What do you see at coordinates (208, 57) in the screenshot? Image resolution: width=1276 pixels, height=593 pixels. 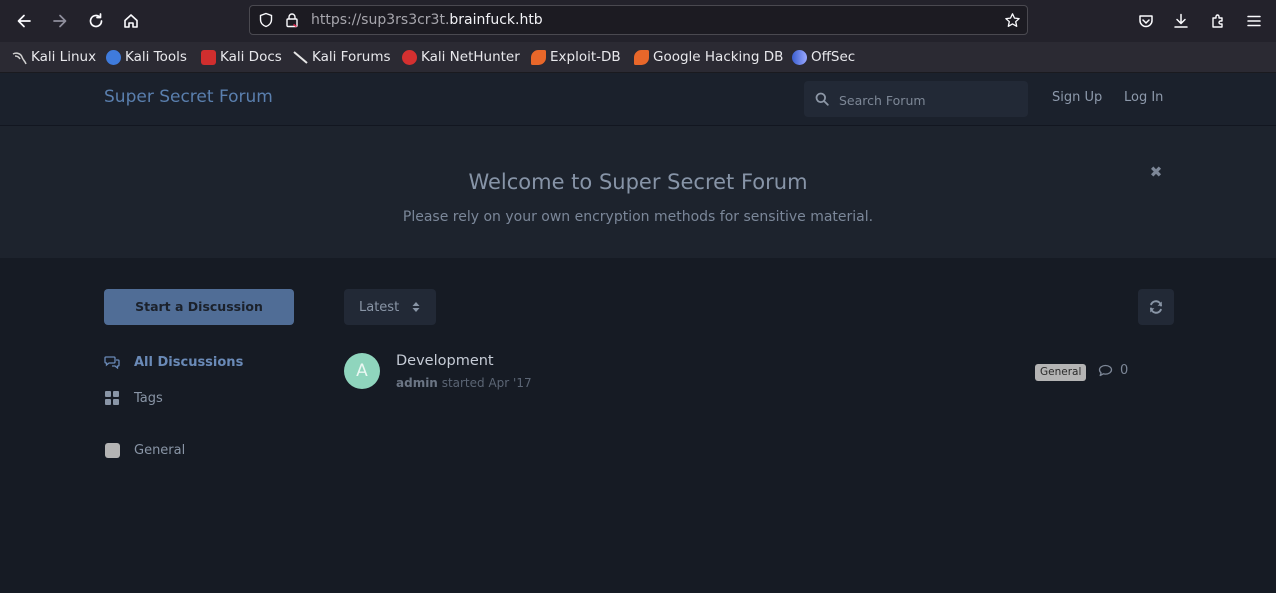 I see `kali-docs-icon` at bounding box center [208, 57].